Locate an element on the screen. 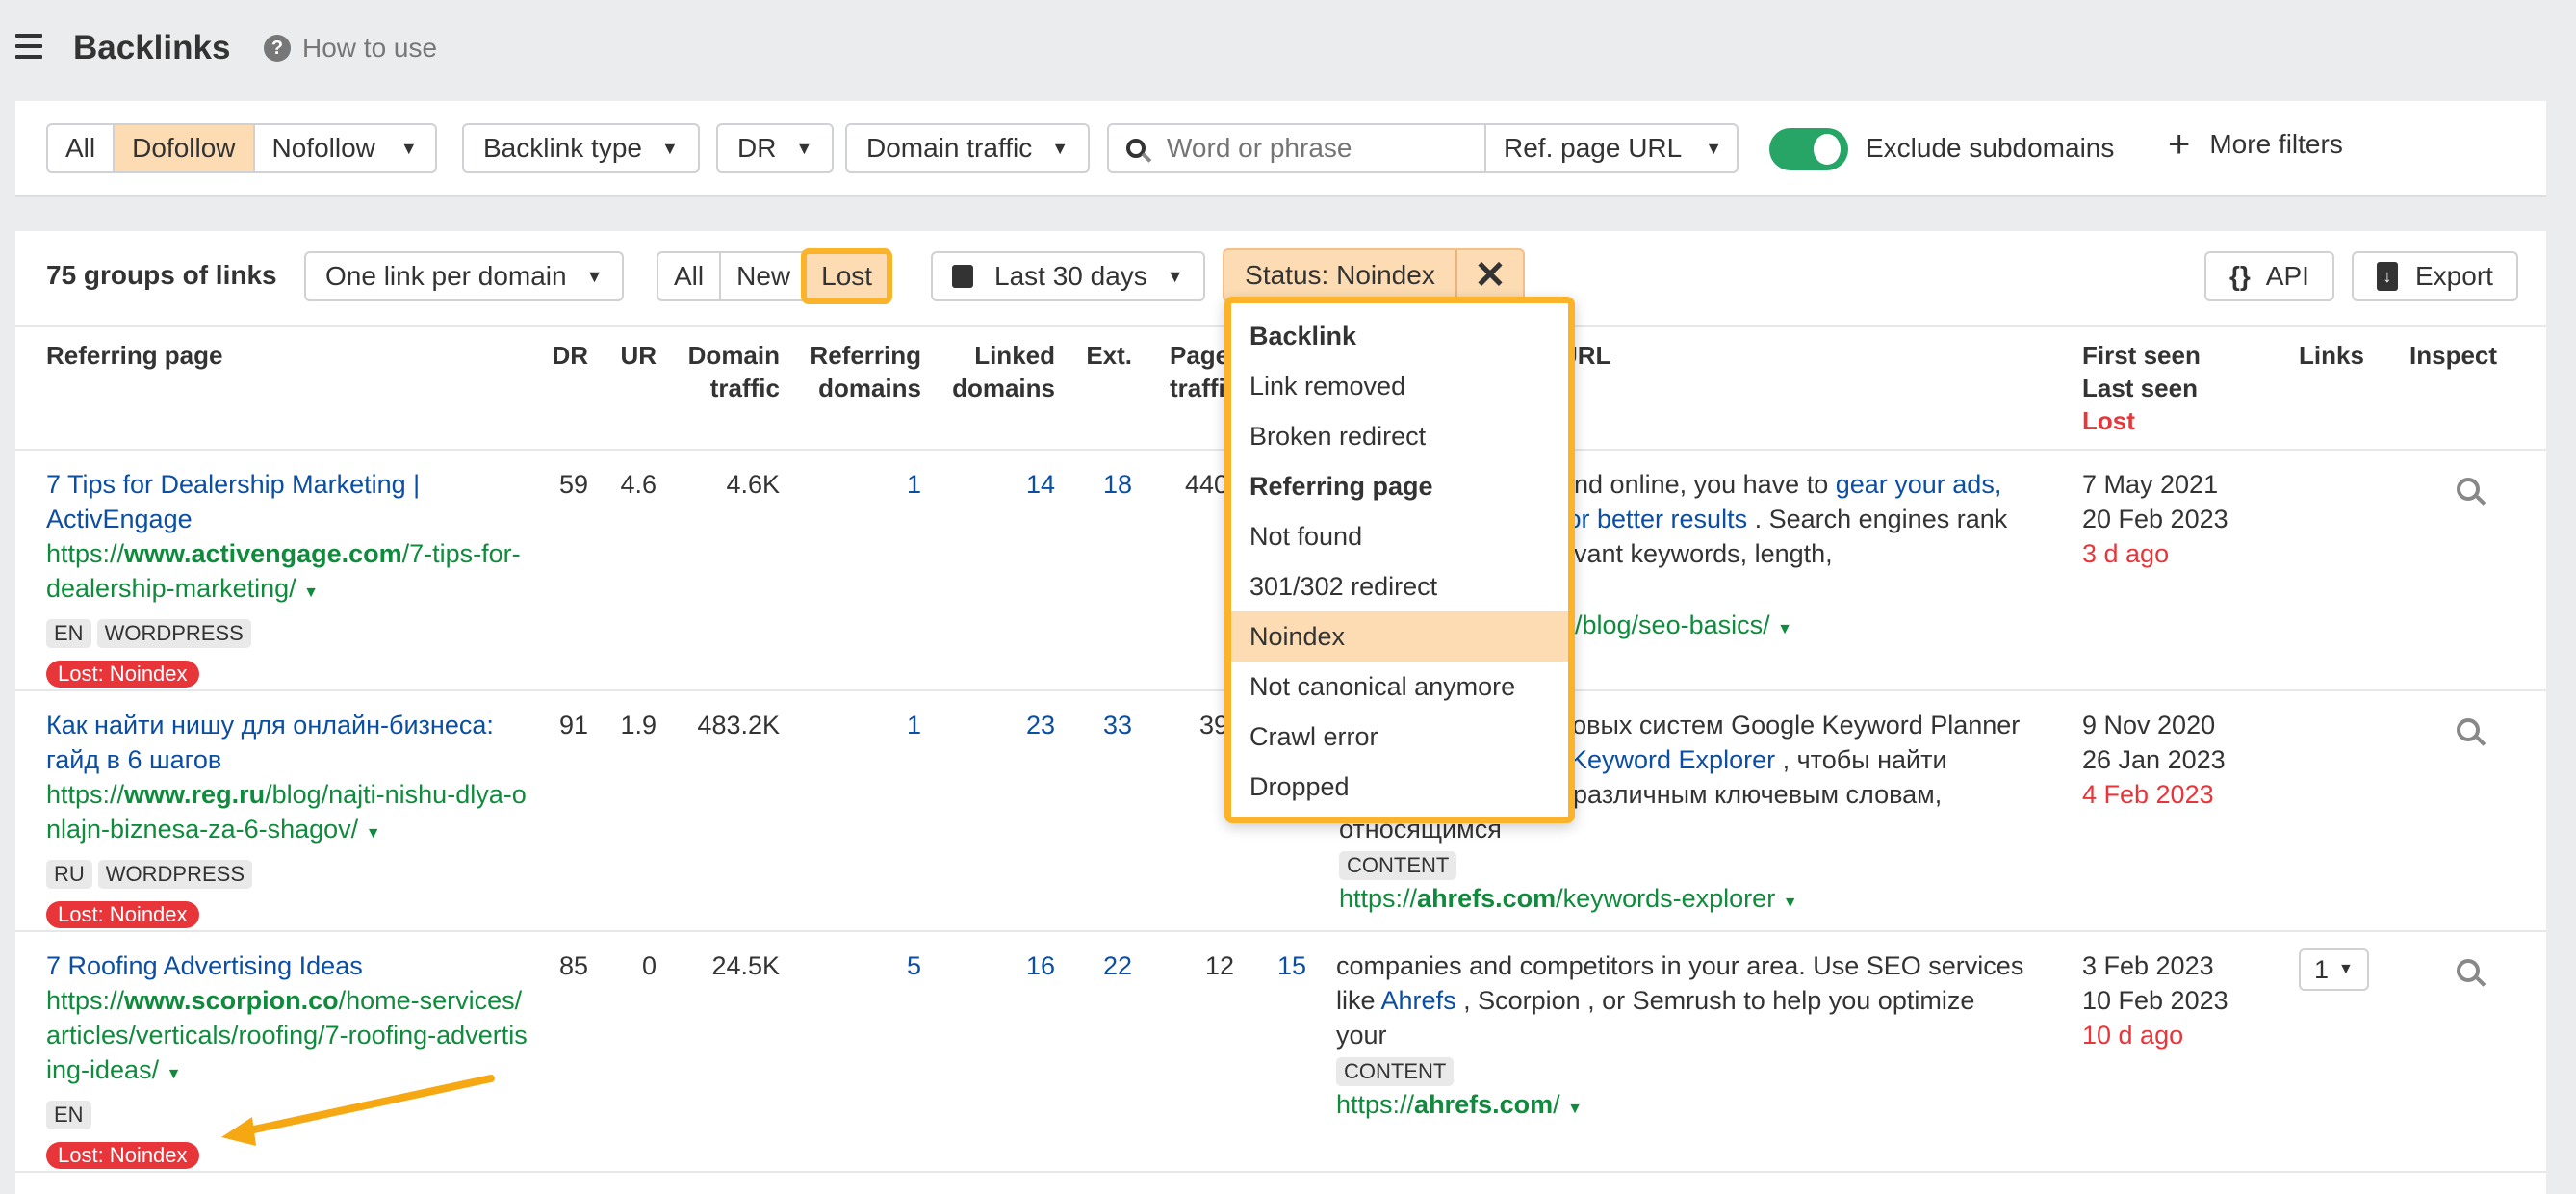 The height and width of the screenshot is (1194, 2576). annotation-arrow is located at coordinates (358, 1110).